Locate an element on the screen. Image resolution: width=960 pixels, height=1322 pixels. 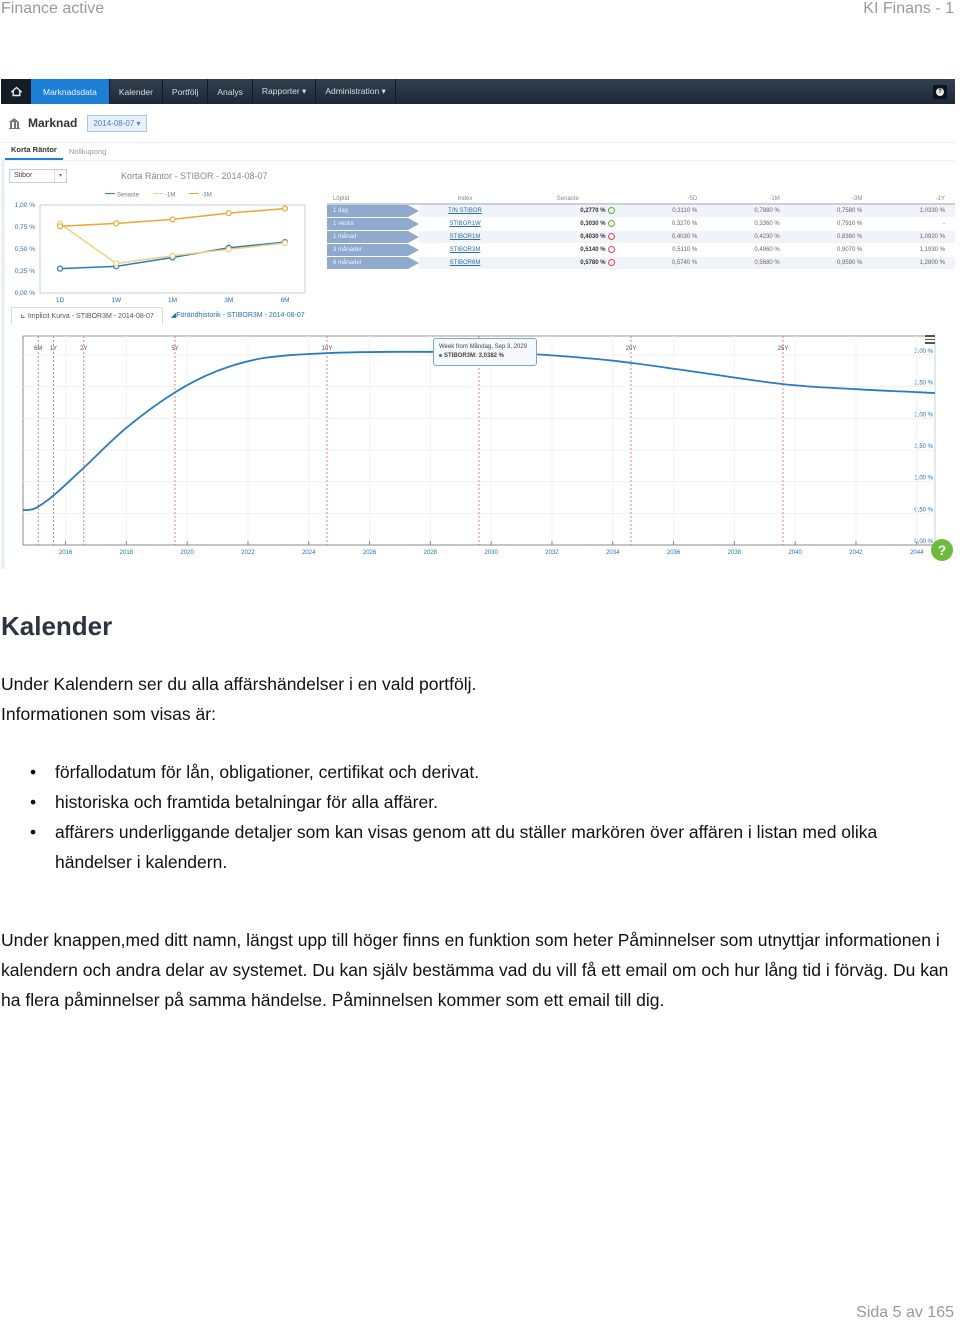
x-tick-label: 2038 is located at coordinates (735, 553).